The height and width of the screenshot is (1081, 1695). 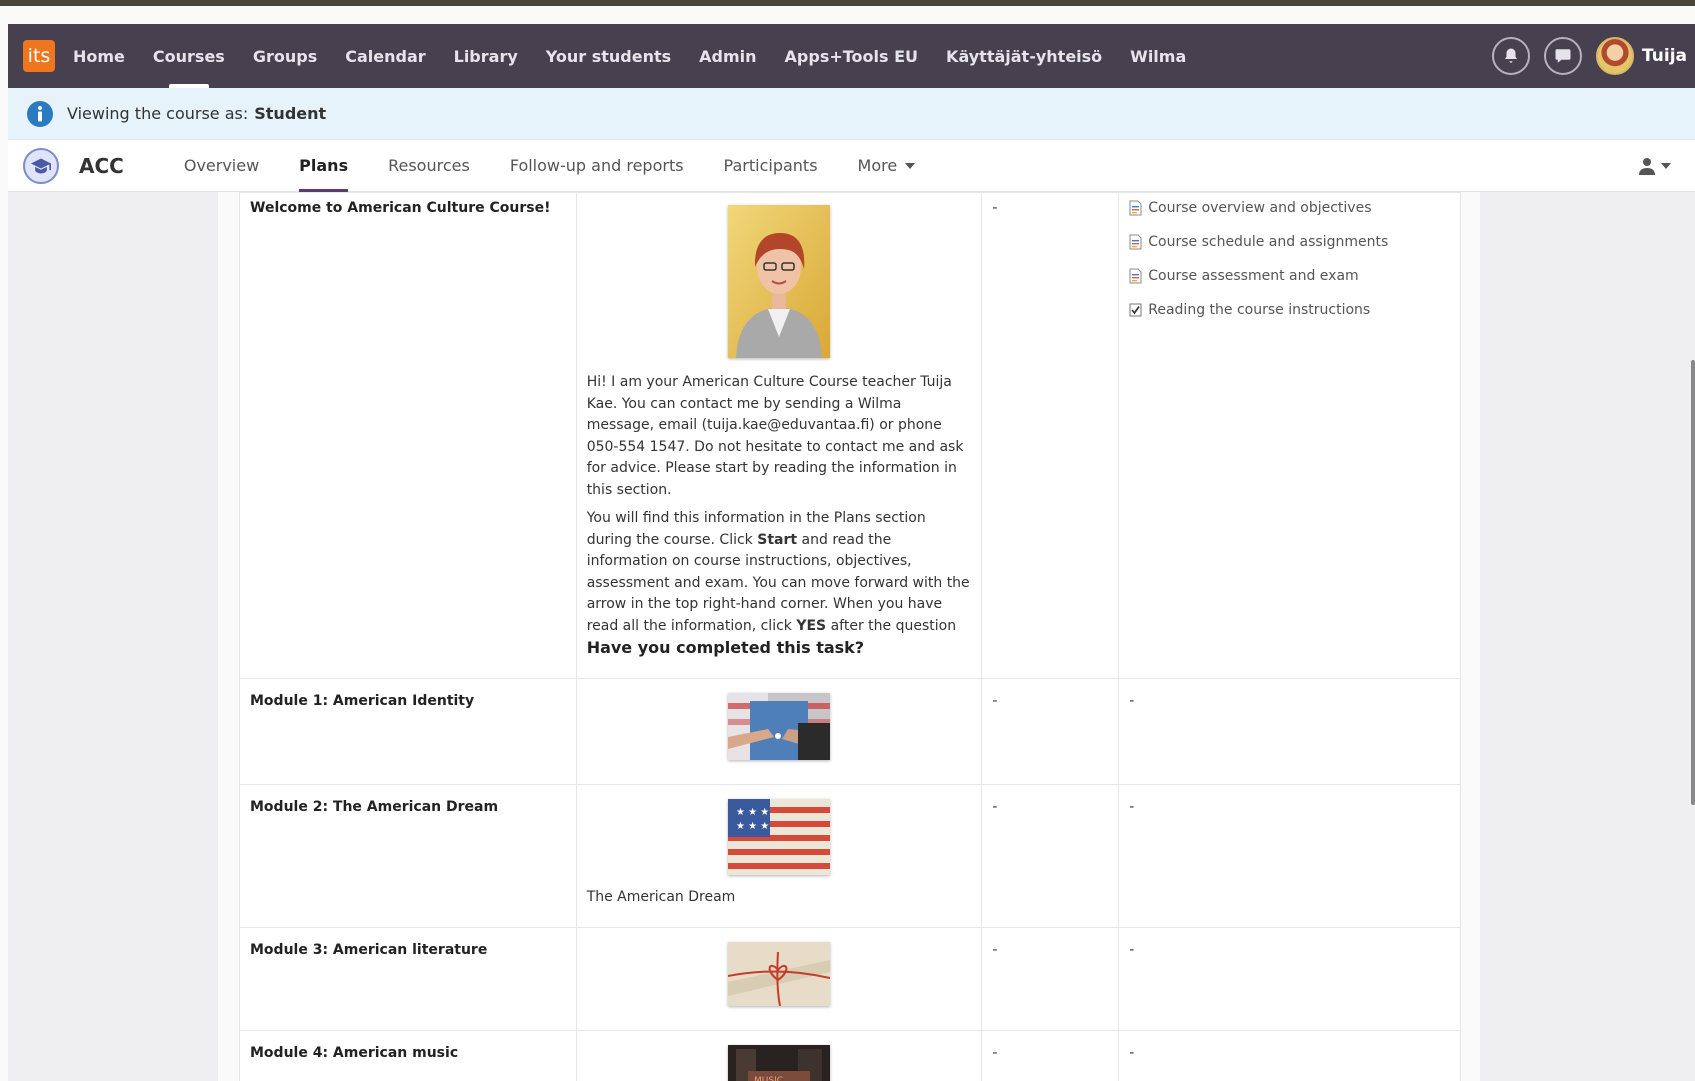 I want to click on tab-plans: Plans, so click(x=323, y=166).